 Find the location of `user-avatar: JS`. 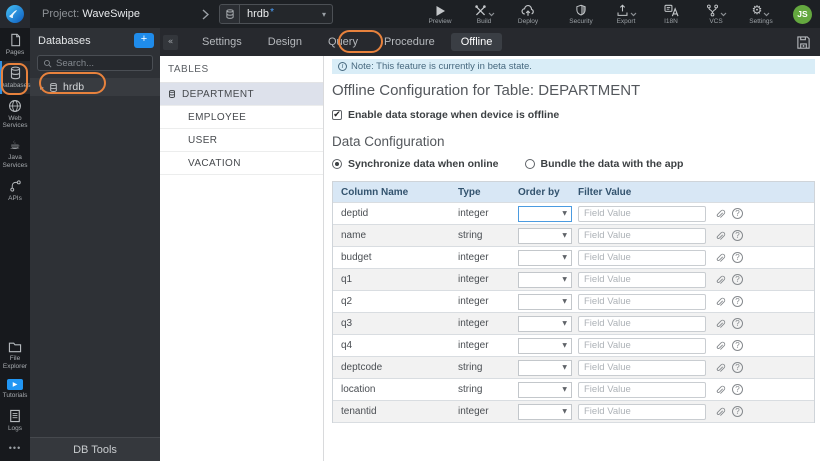

user-avatar: JS is located at coordinates (802, 14).